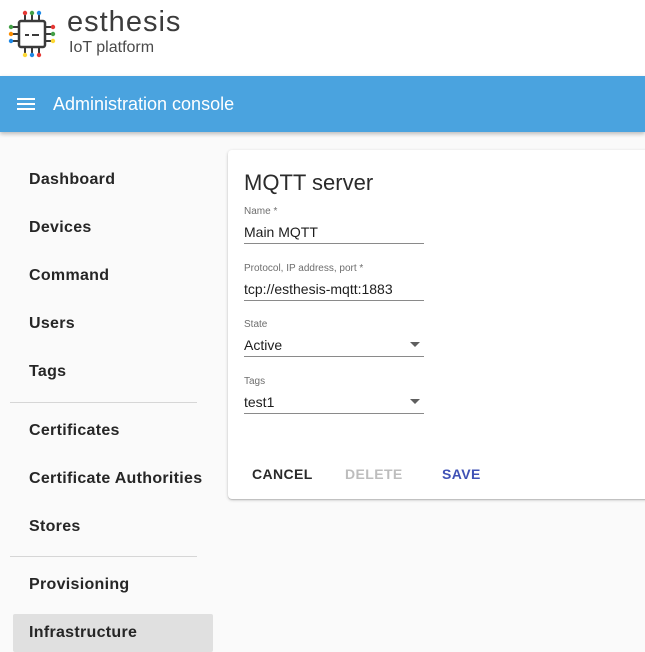 Image resolution: width=645 pixels, height=652 pixels. What do you see at coordinates (26, 104) in the screenshot?
I see `hamburger-menu-icon` at bounding box center [26, 104].